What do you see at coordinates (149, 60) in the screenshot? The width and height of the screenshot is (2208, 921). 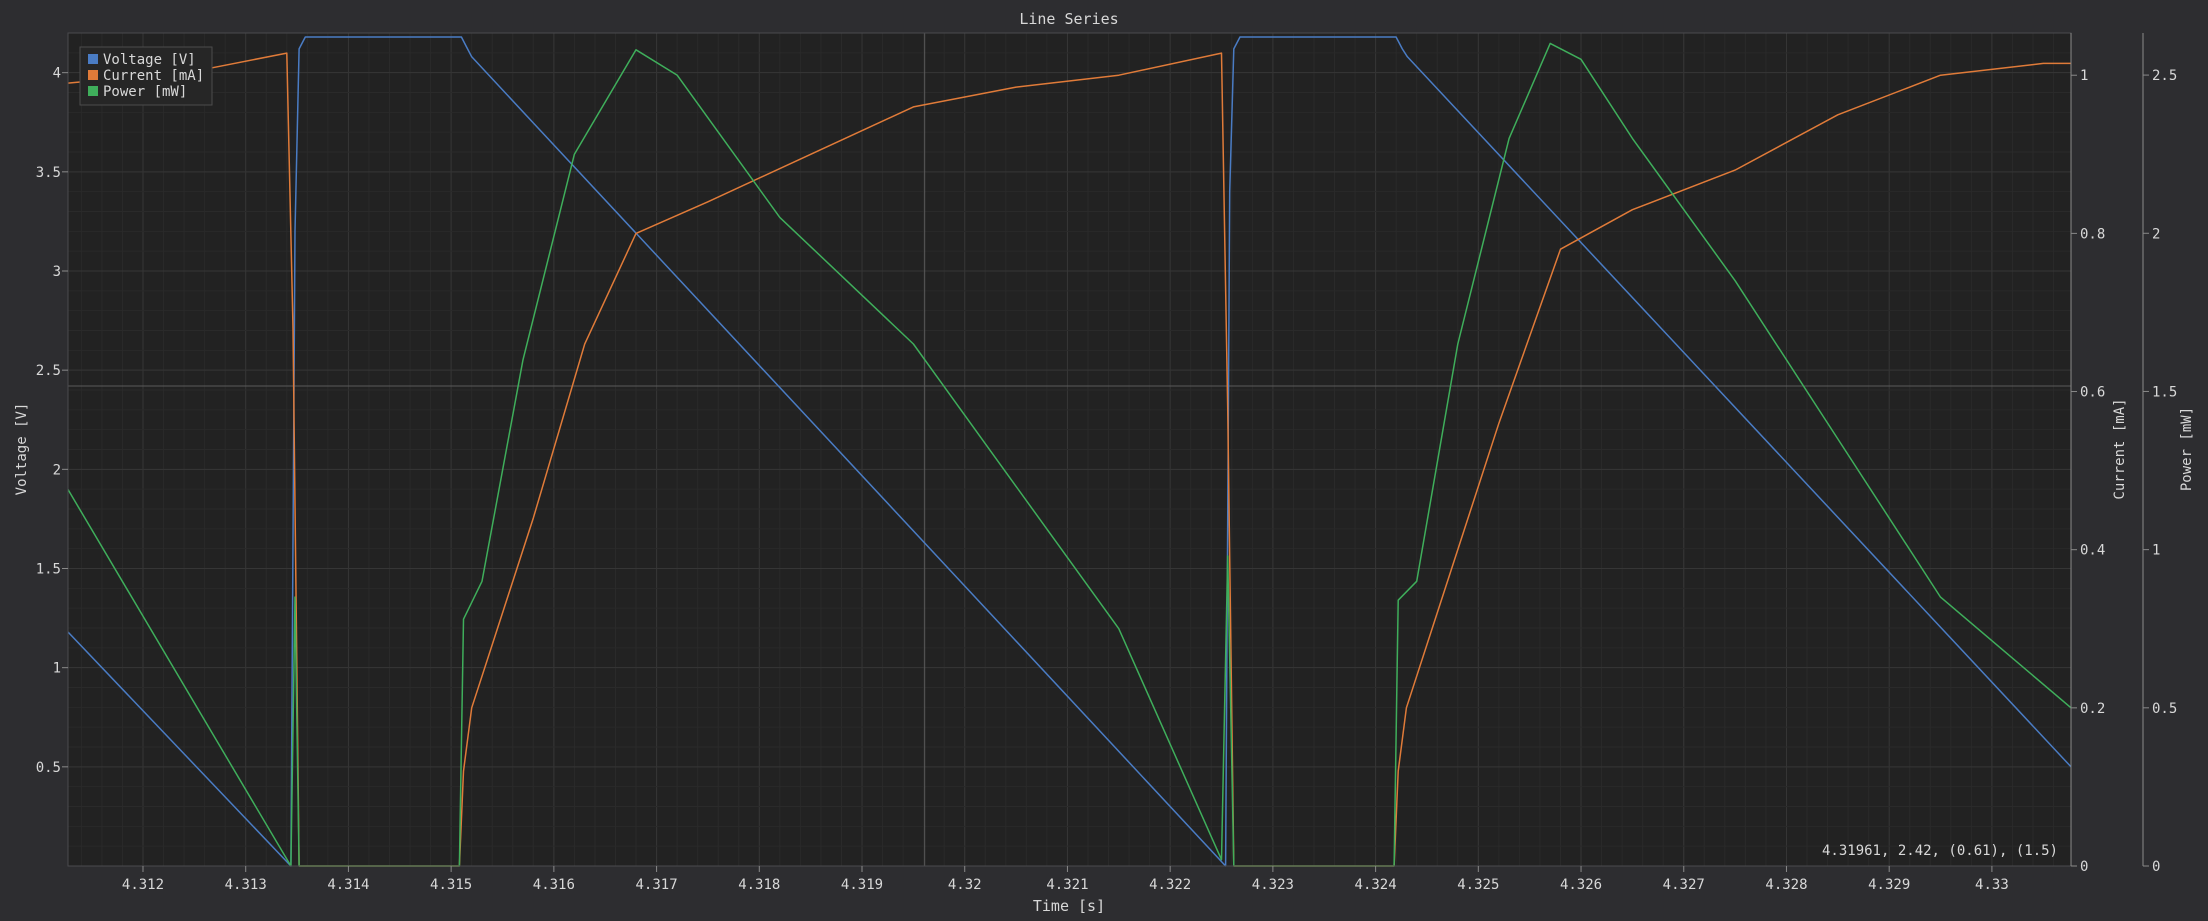 I see `legend-label-voltage: Voltage [V]` at bounding box center [149, 60].